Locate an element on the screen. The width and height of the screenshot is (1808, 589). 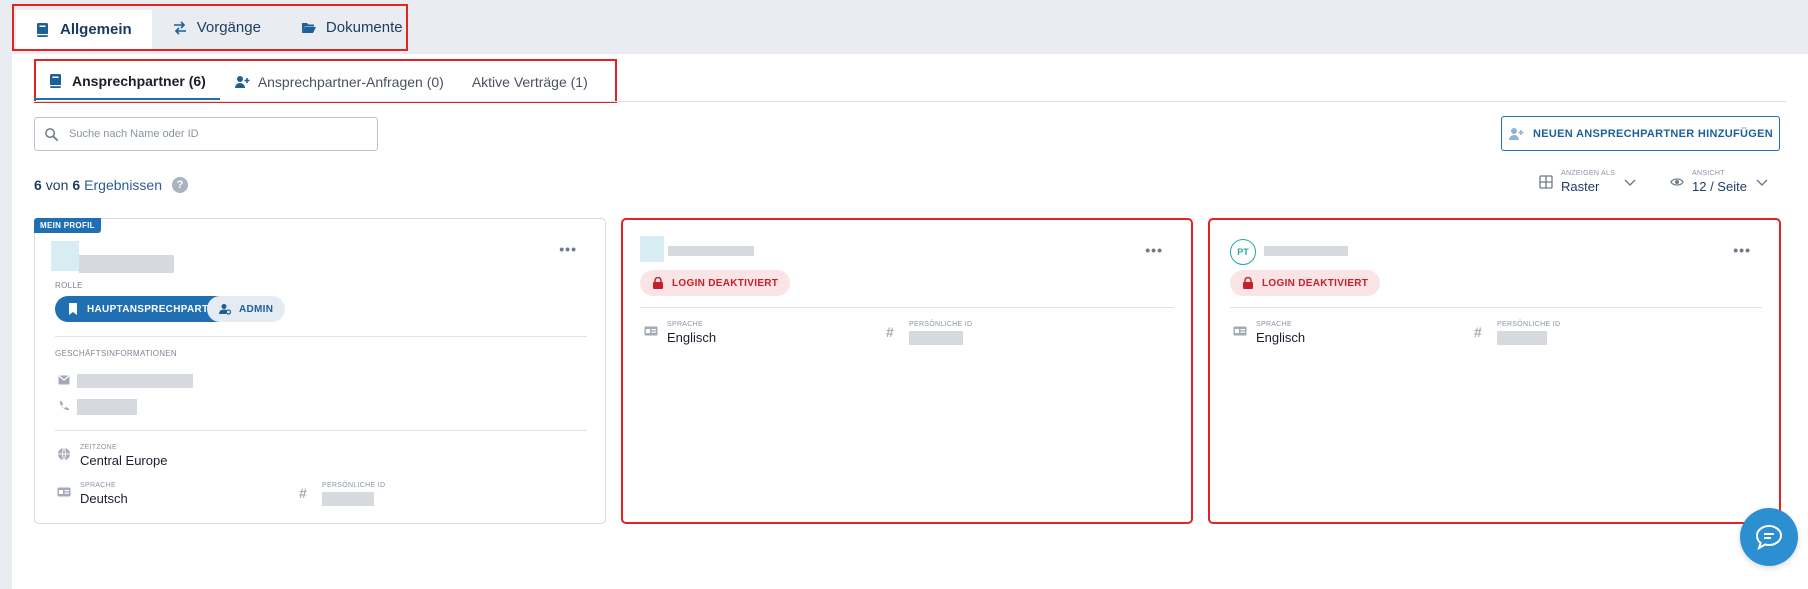
tab-vorgaenge: Vorgänge is located at coordinates (216, 27).